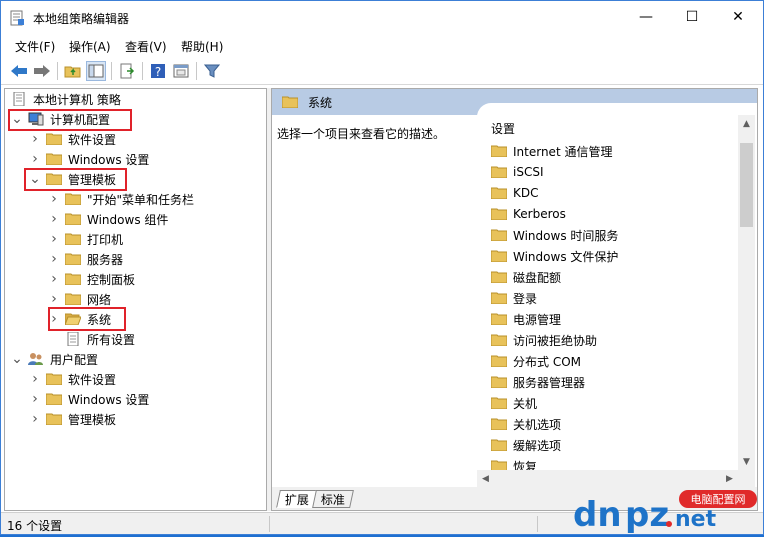 This screenshot has height=537, width=764. I want to click on scroll-up-icon: ▲, so click(746, 123).